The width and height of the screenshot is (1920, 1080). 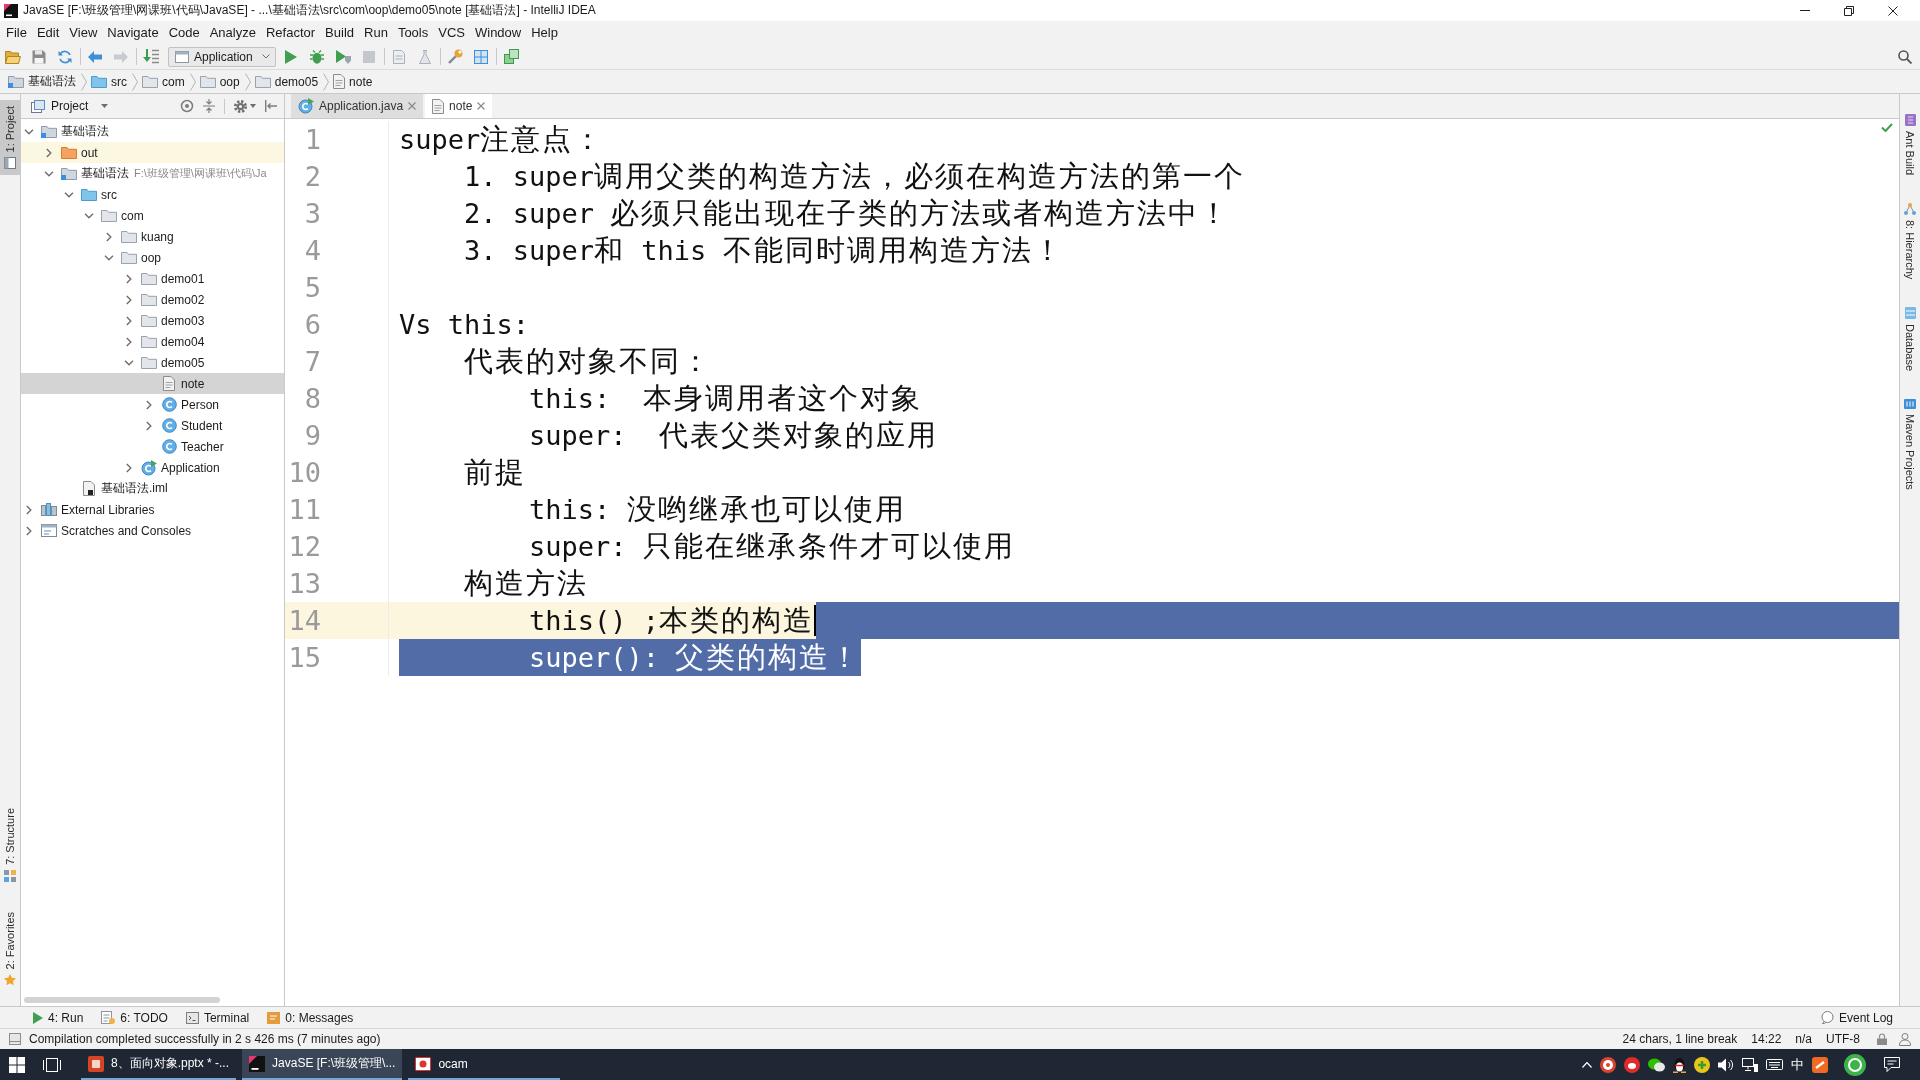 What do you see at coordinates (182, 404) in the screenshot?
I see `tree-item: Person` at bounding box center [182, 404].